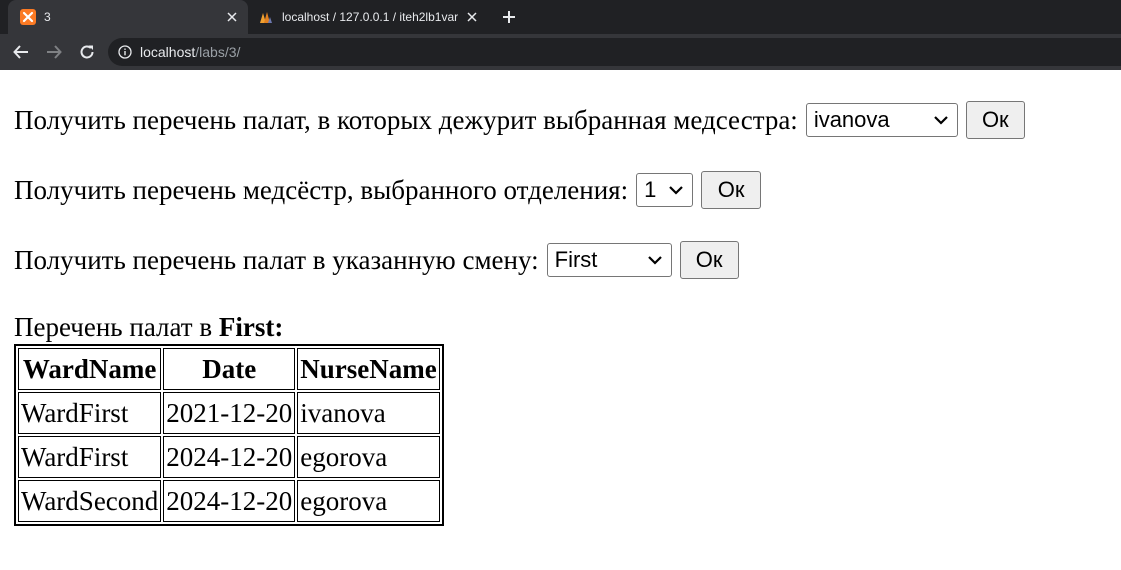 This screenshot has height=570, width=1121. I want to click on tab-title: localhost / 127.0.0.1 / iteh2lb1var, so click(370, 17).